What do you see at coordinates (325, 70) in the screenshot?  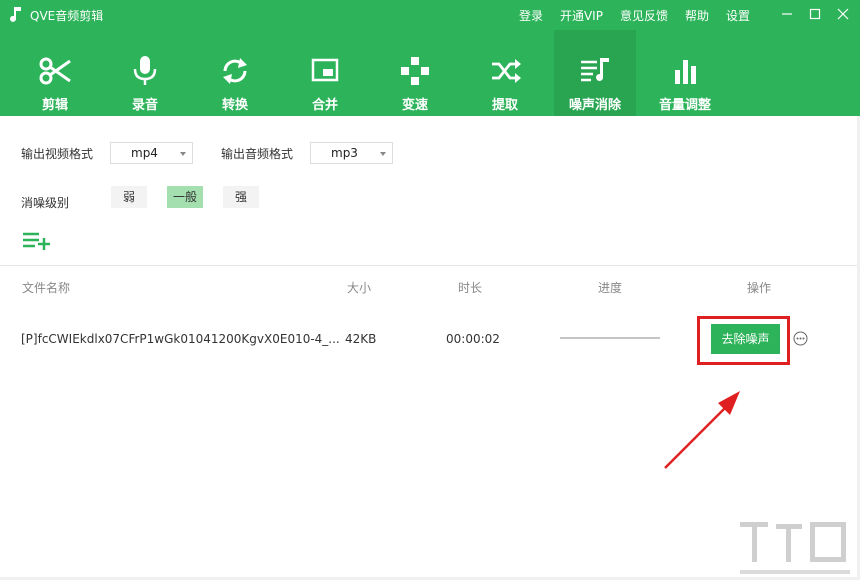 I see `merge-window-icon` at bounding box center [325, 70].